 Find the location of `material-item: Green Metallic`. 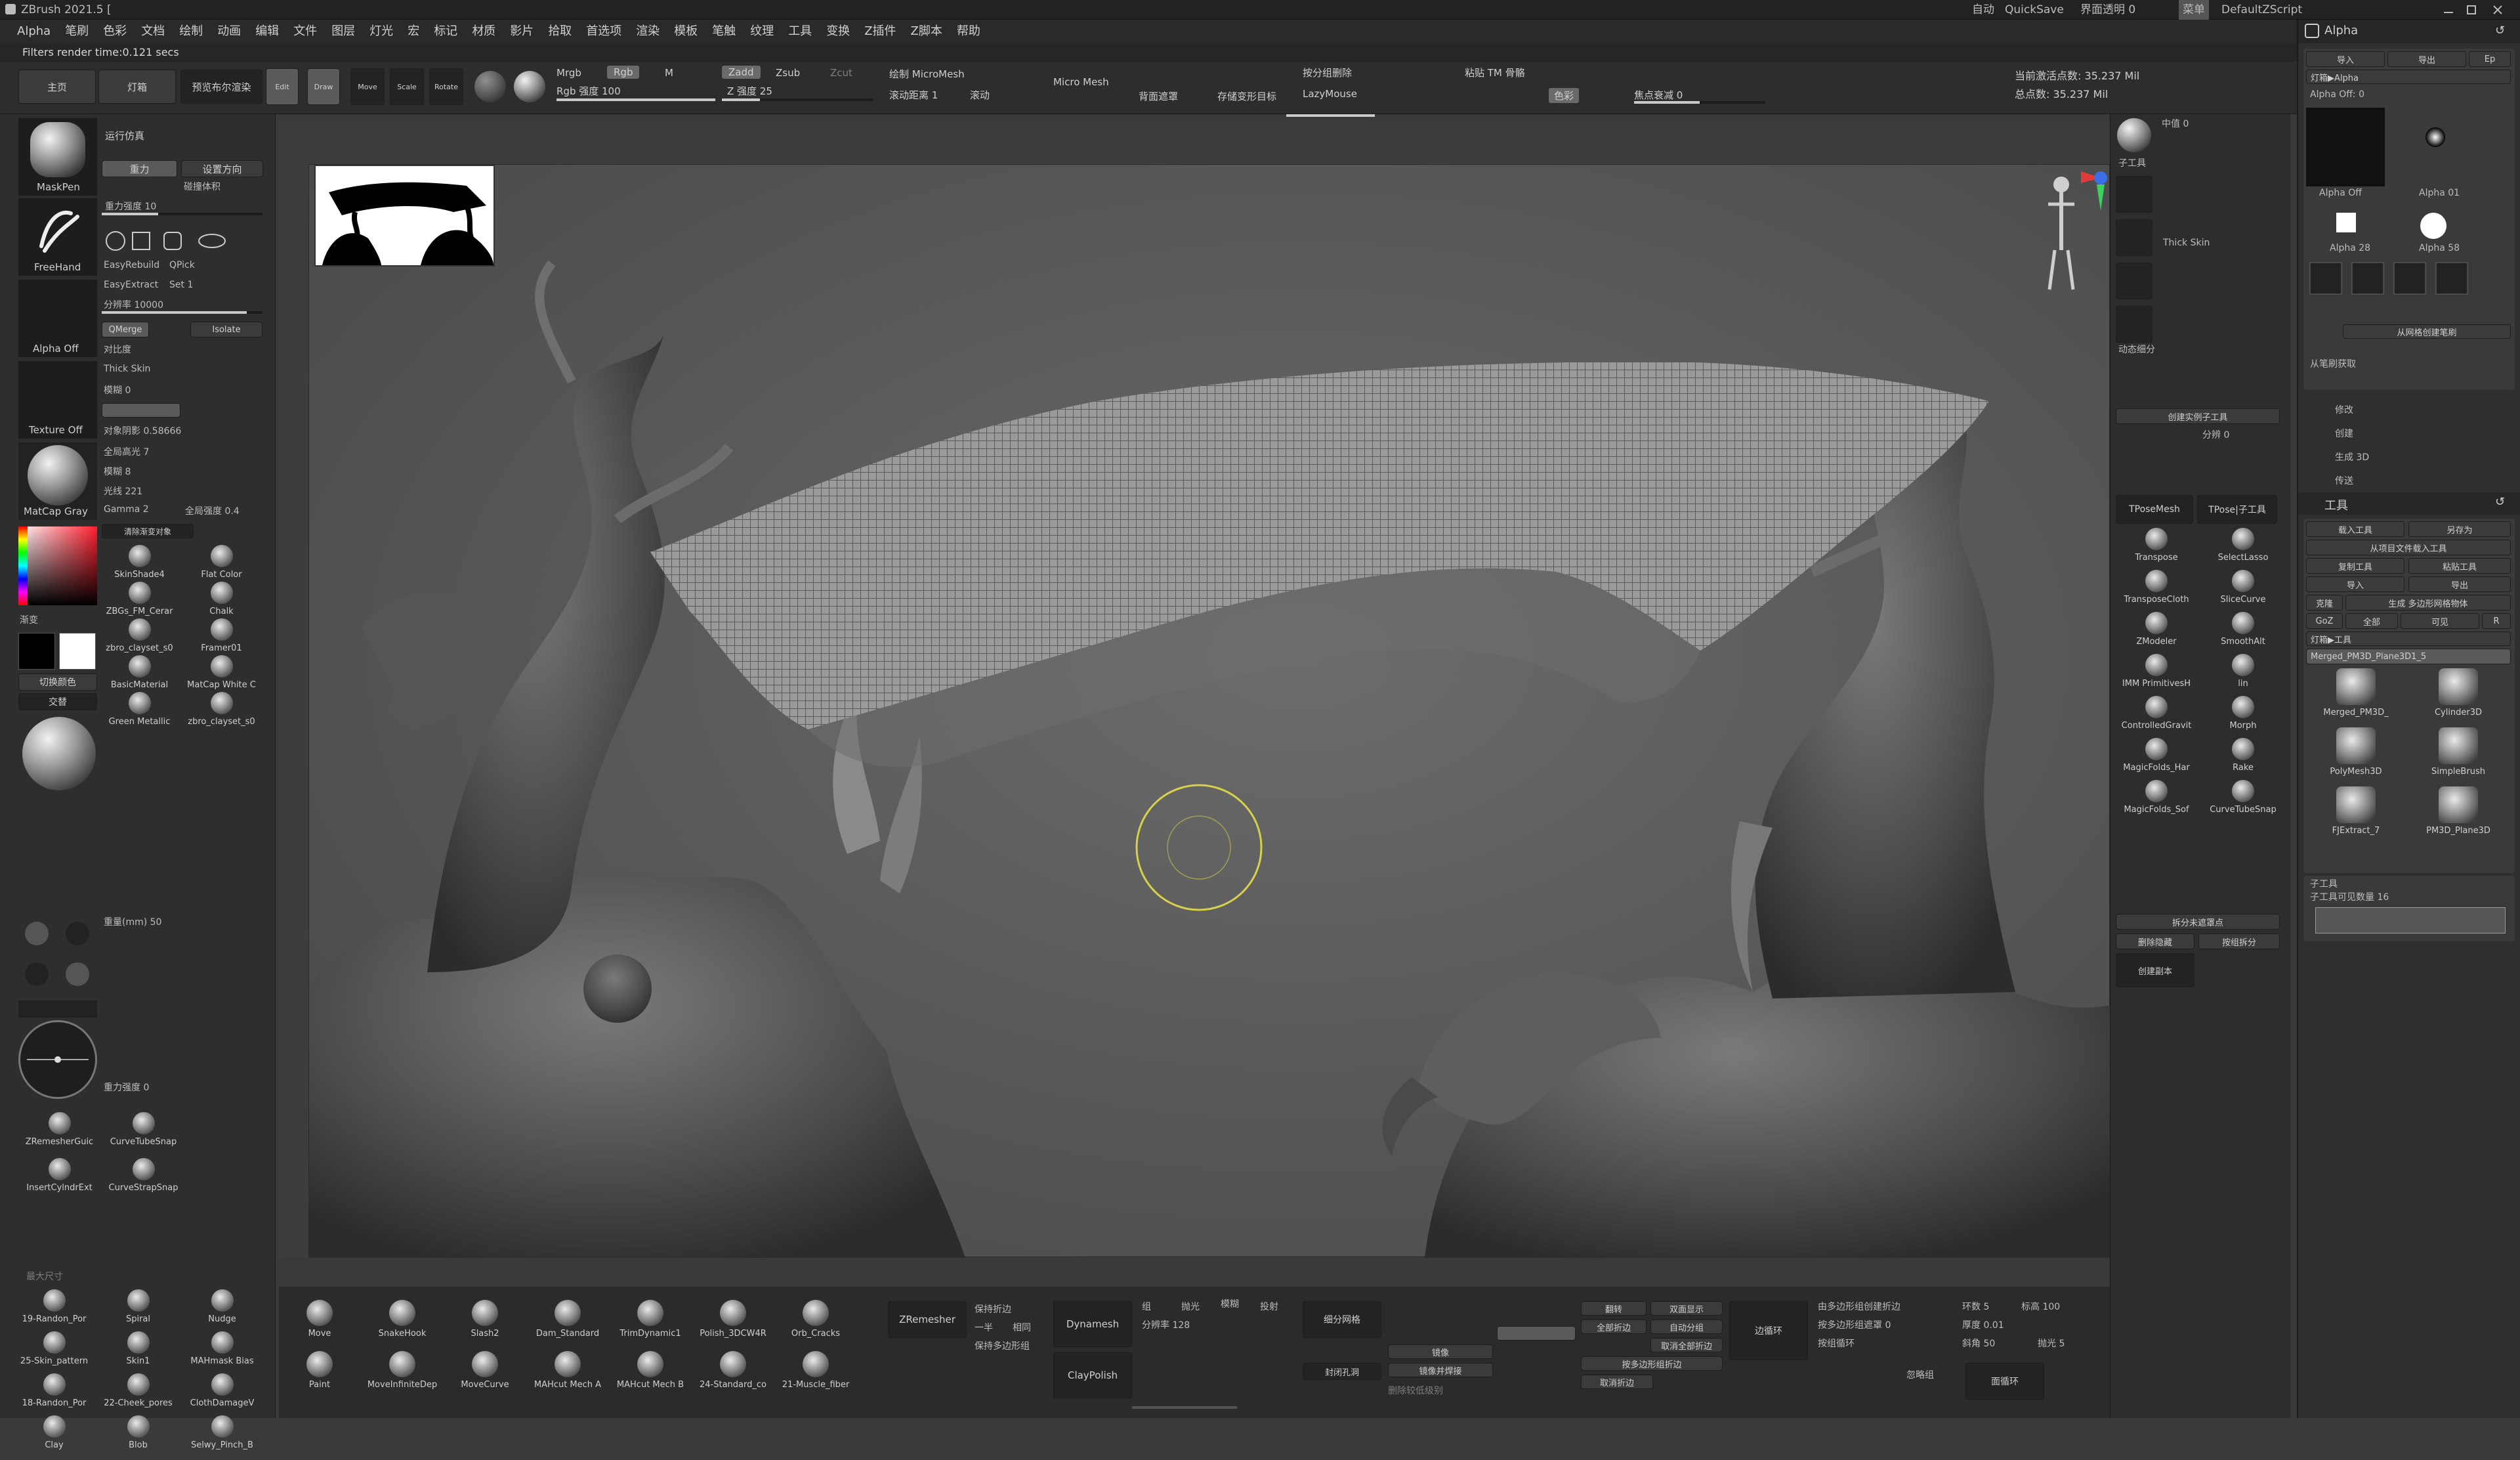

material-item: Green Metallic is located at coordinates (139, 709).